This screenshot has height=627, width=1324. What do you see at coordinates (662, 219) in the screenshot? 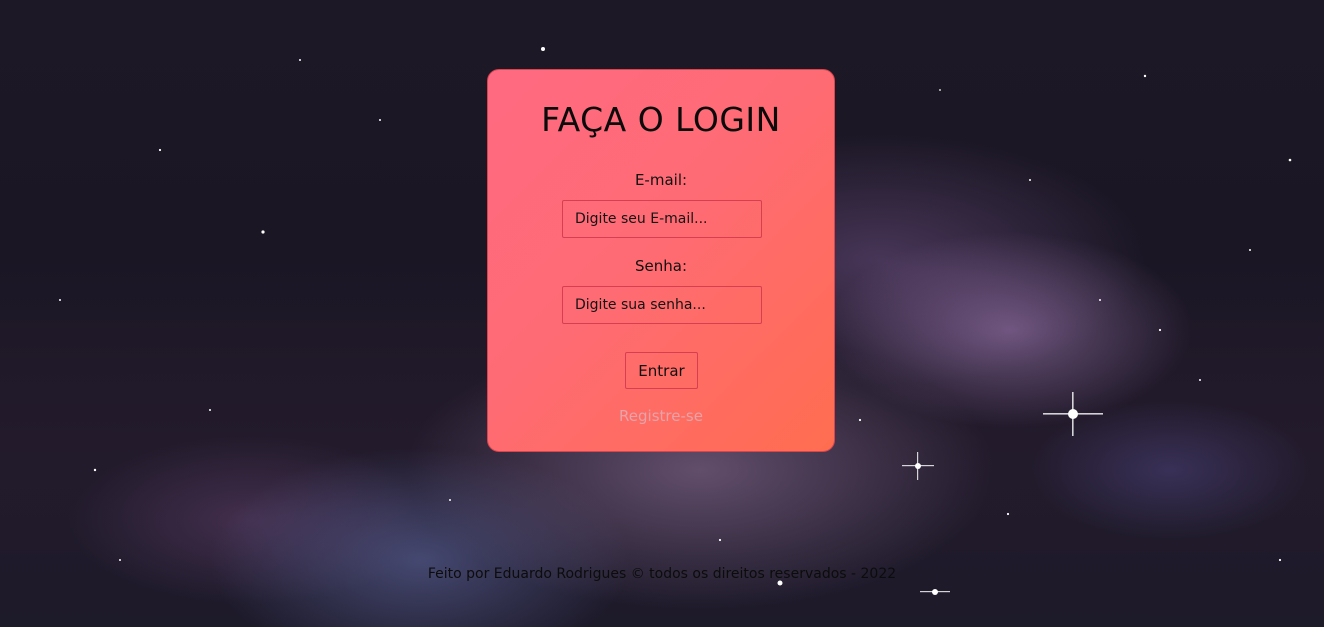
I see `email-input` at bounding box center [662, 219].